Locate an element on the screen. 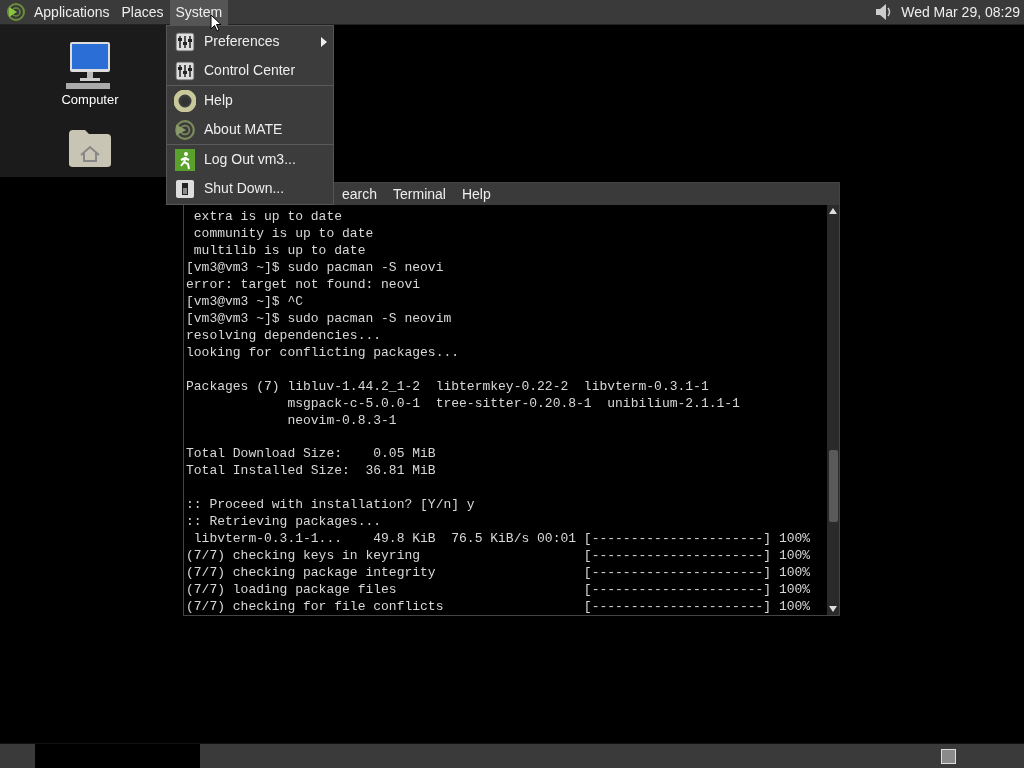 The image size is (1024, 768). menu-item: Help is located at coordinates (250, 100).